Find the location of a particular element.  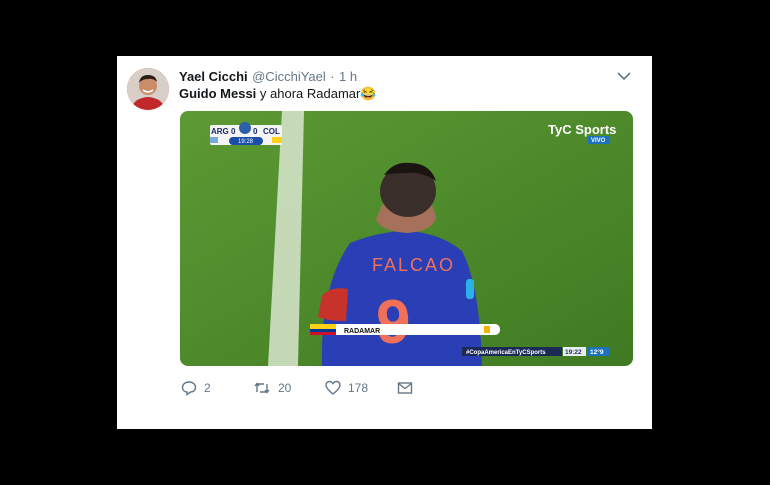

reply-count: 2 is located at coordinates (207, 388).